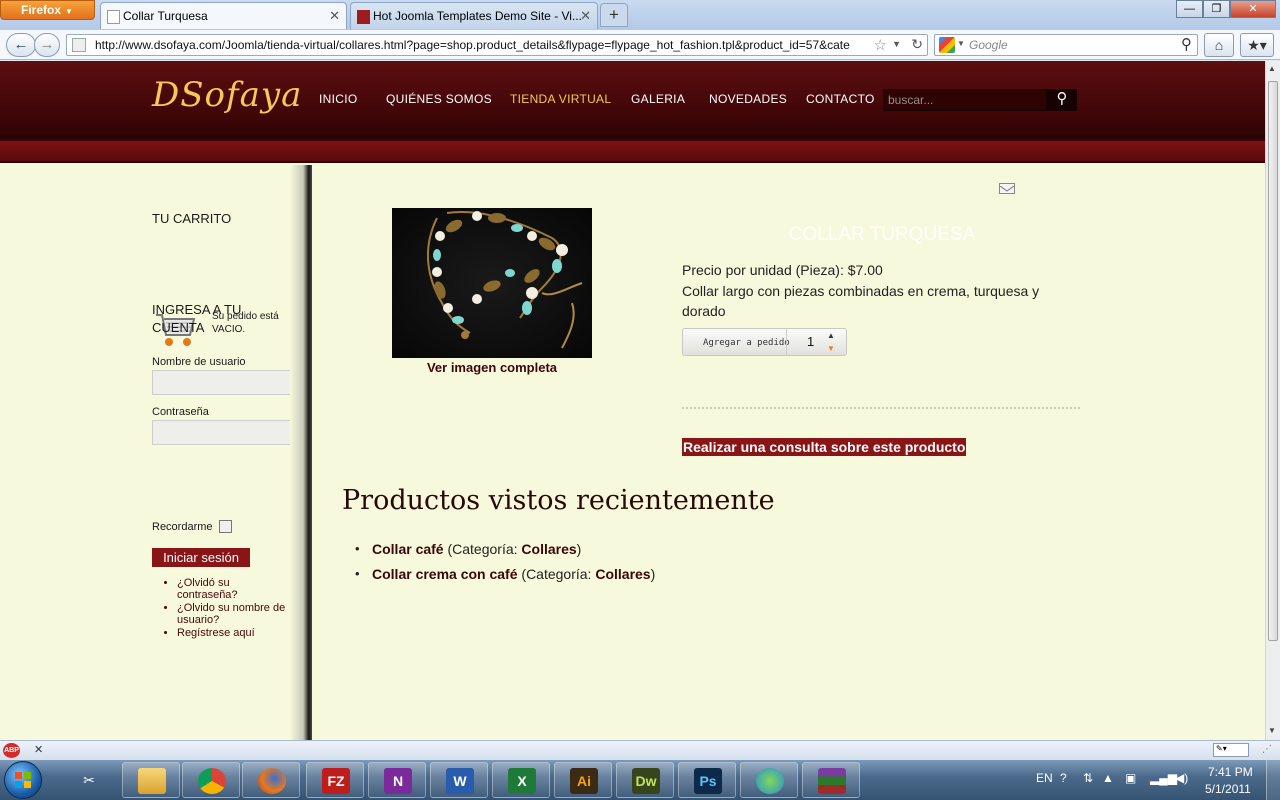 This screenshot has width=1280, height=800. I want to click on register-link: Regístrese aquí, so click(234, 633).